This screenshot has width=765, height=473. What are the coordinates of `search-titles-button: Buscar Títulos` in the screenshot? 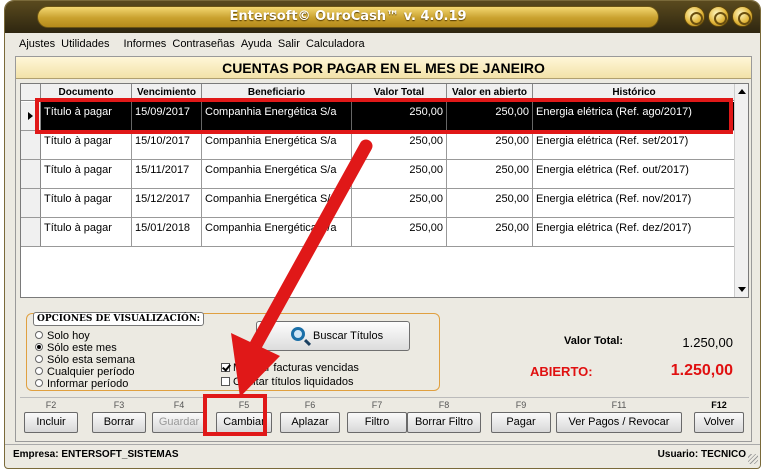 It's located at (333, 336).